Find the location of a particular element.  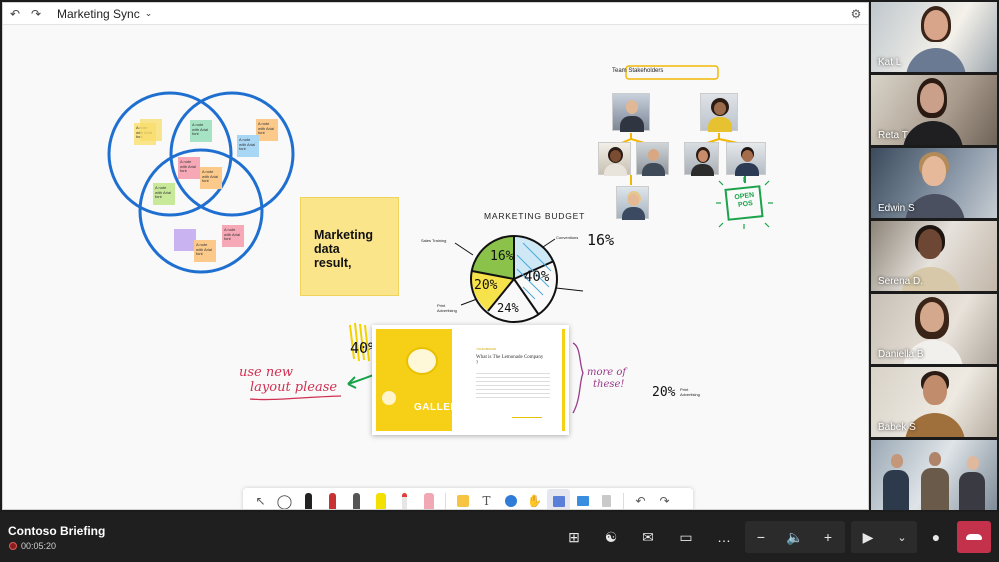

image-icon is located at coordinates (582, 501).